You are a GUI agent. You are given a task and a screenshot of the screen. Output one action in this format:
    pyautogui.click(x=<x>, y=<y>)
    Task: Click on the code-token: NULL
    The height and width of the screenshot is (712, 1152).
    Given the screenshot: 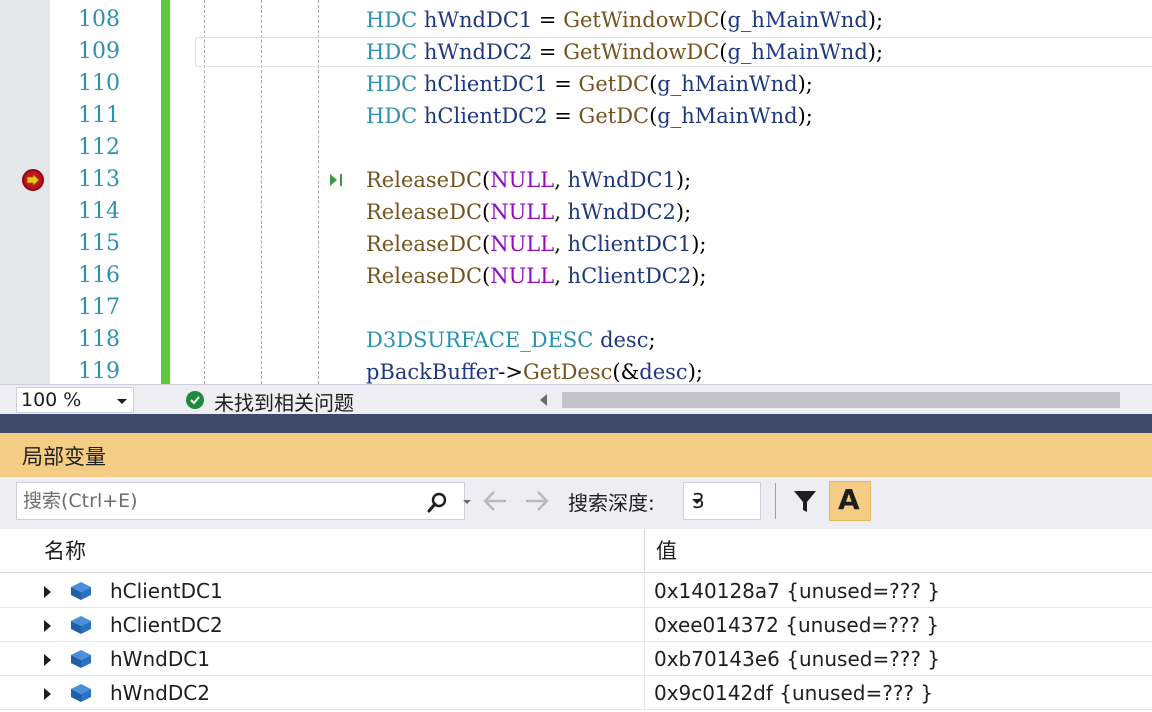 What is the action you would take?
    pyautogui.click(x=522, y=276)
    